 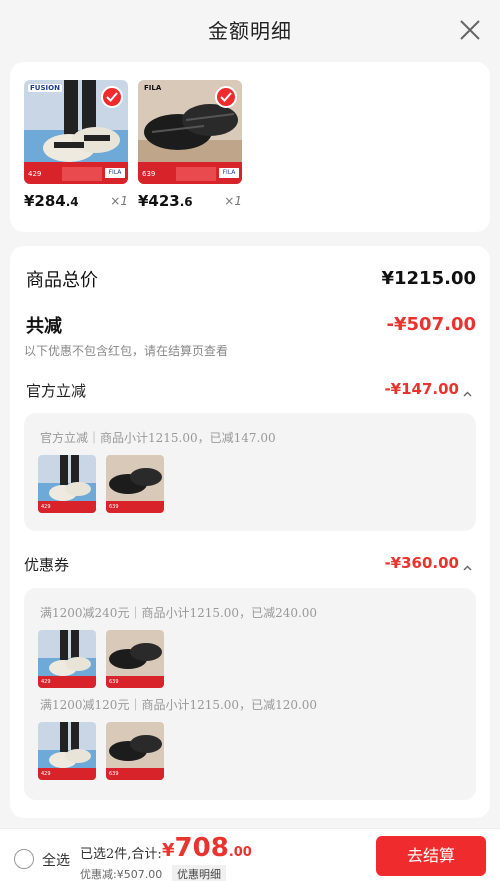 What do you see at coordinates (190, 173) in the screenshot?
I see `promo-band: 639 FILA` at bounding box center [190, 173].